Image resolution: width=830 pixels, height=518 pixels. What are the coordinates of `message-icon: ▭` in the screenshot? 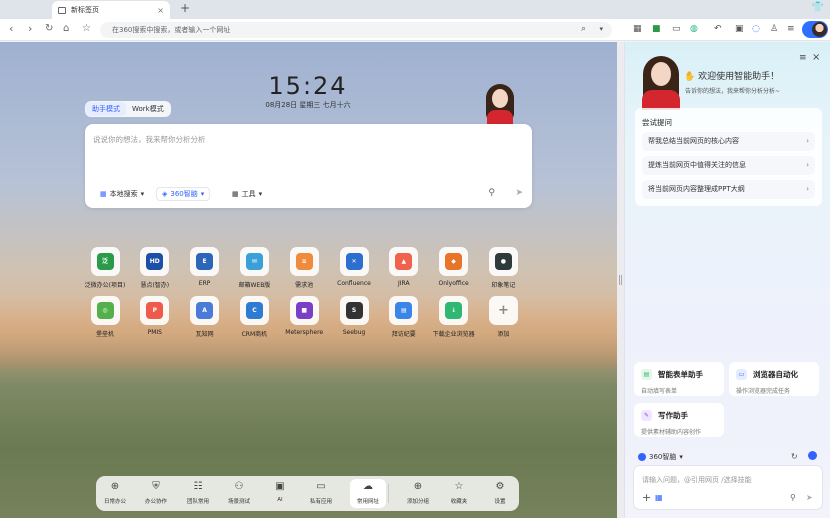 It's located at (676, 29).